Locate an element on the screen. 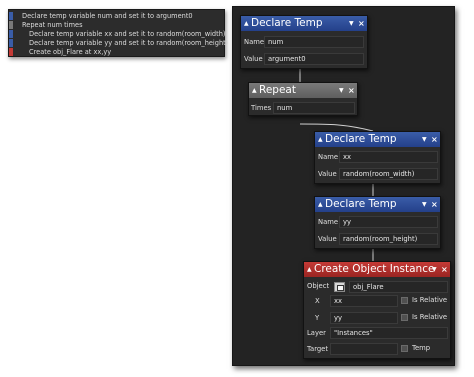 The image size is (474, 377). block-header: ▲ Create Object Instance ▼ × is located at coordinates (377, 269).